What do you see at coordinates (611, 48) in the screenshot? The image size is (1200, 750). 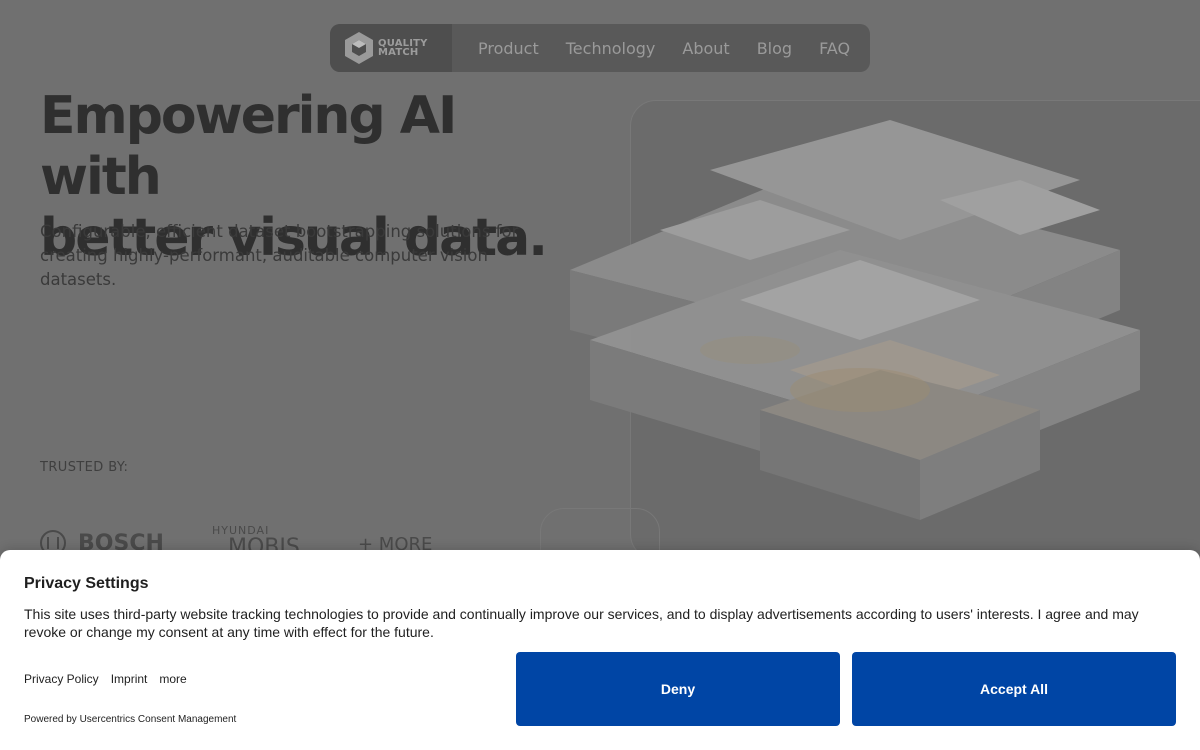 I see `nav-link-technology: Technology` at bounding box center [611, 48].